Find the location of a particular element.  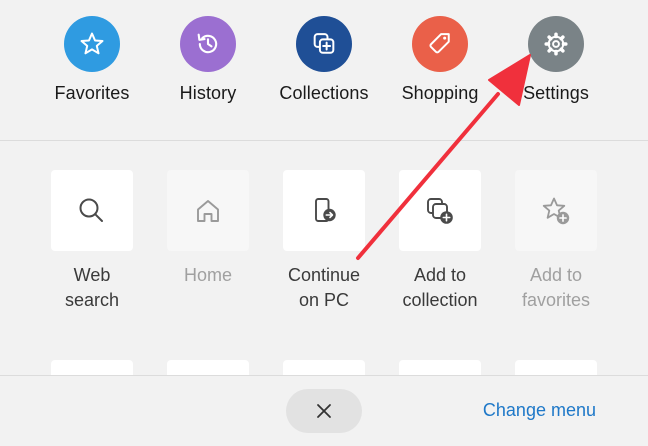

section-divider is located at coordinates (324, 140).